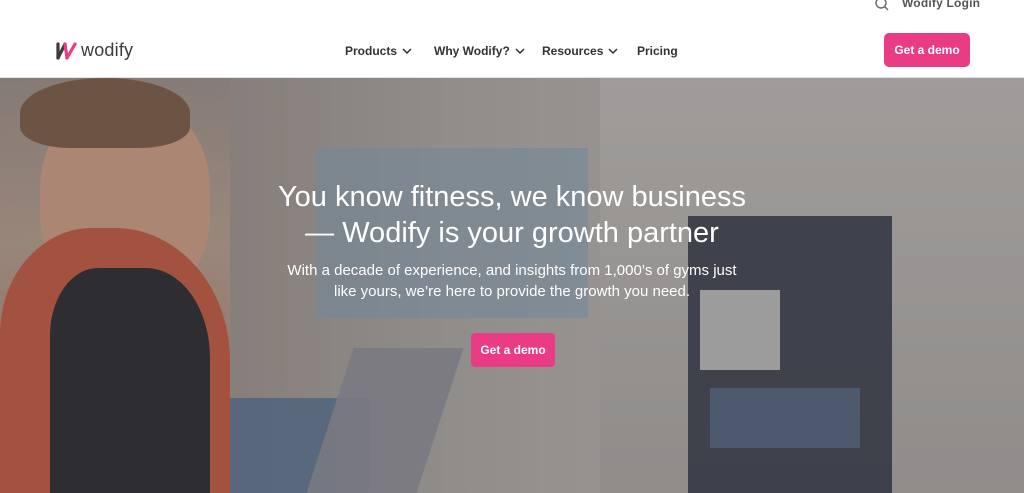  I want to click on nav-pricing: Pricing, so click(657, 51).